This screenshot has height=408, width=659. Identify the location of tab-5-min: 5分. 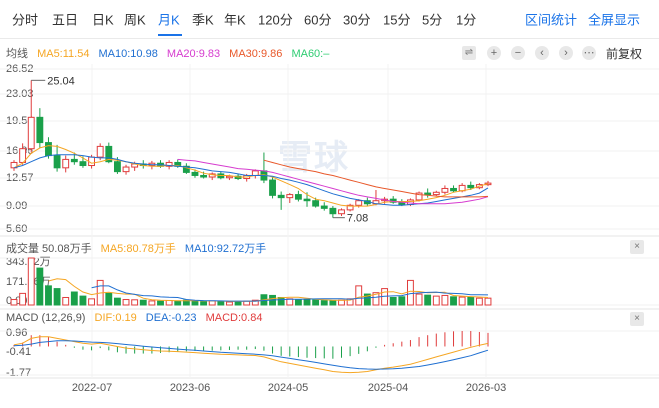
(432, 19).